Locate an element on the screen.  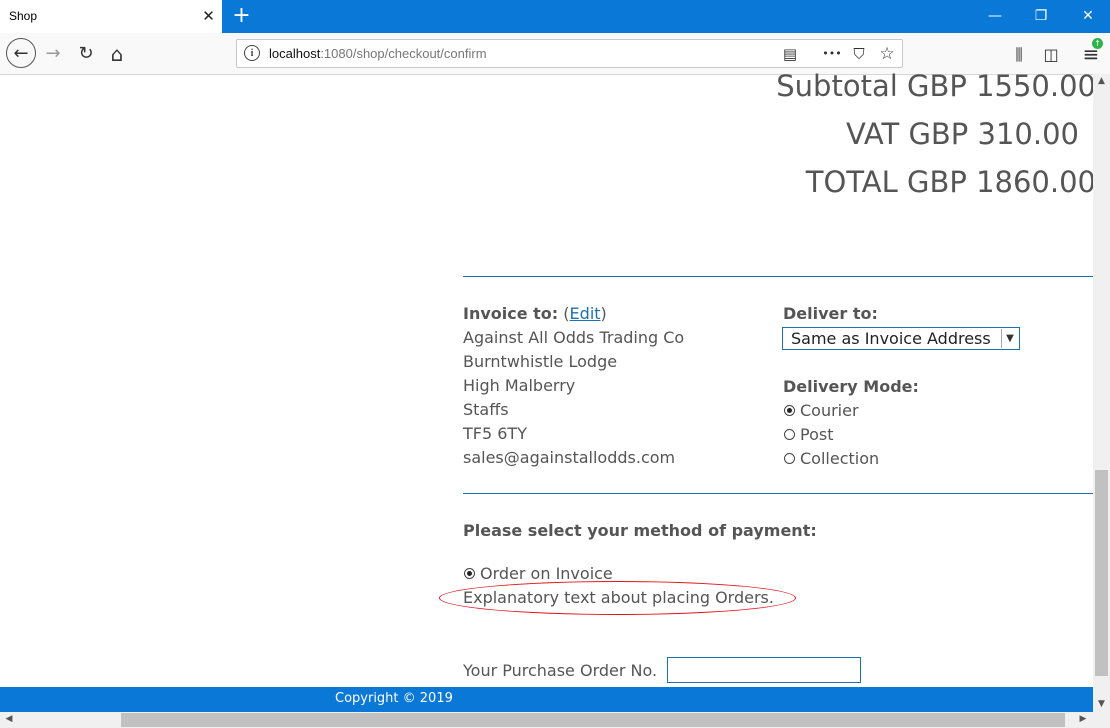
invoice-email: sales@againstallodds.com is located at coordinates (569, 457).